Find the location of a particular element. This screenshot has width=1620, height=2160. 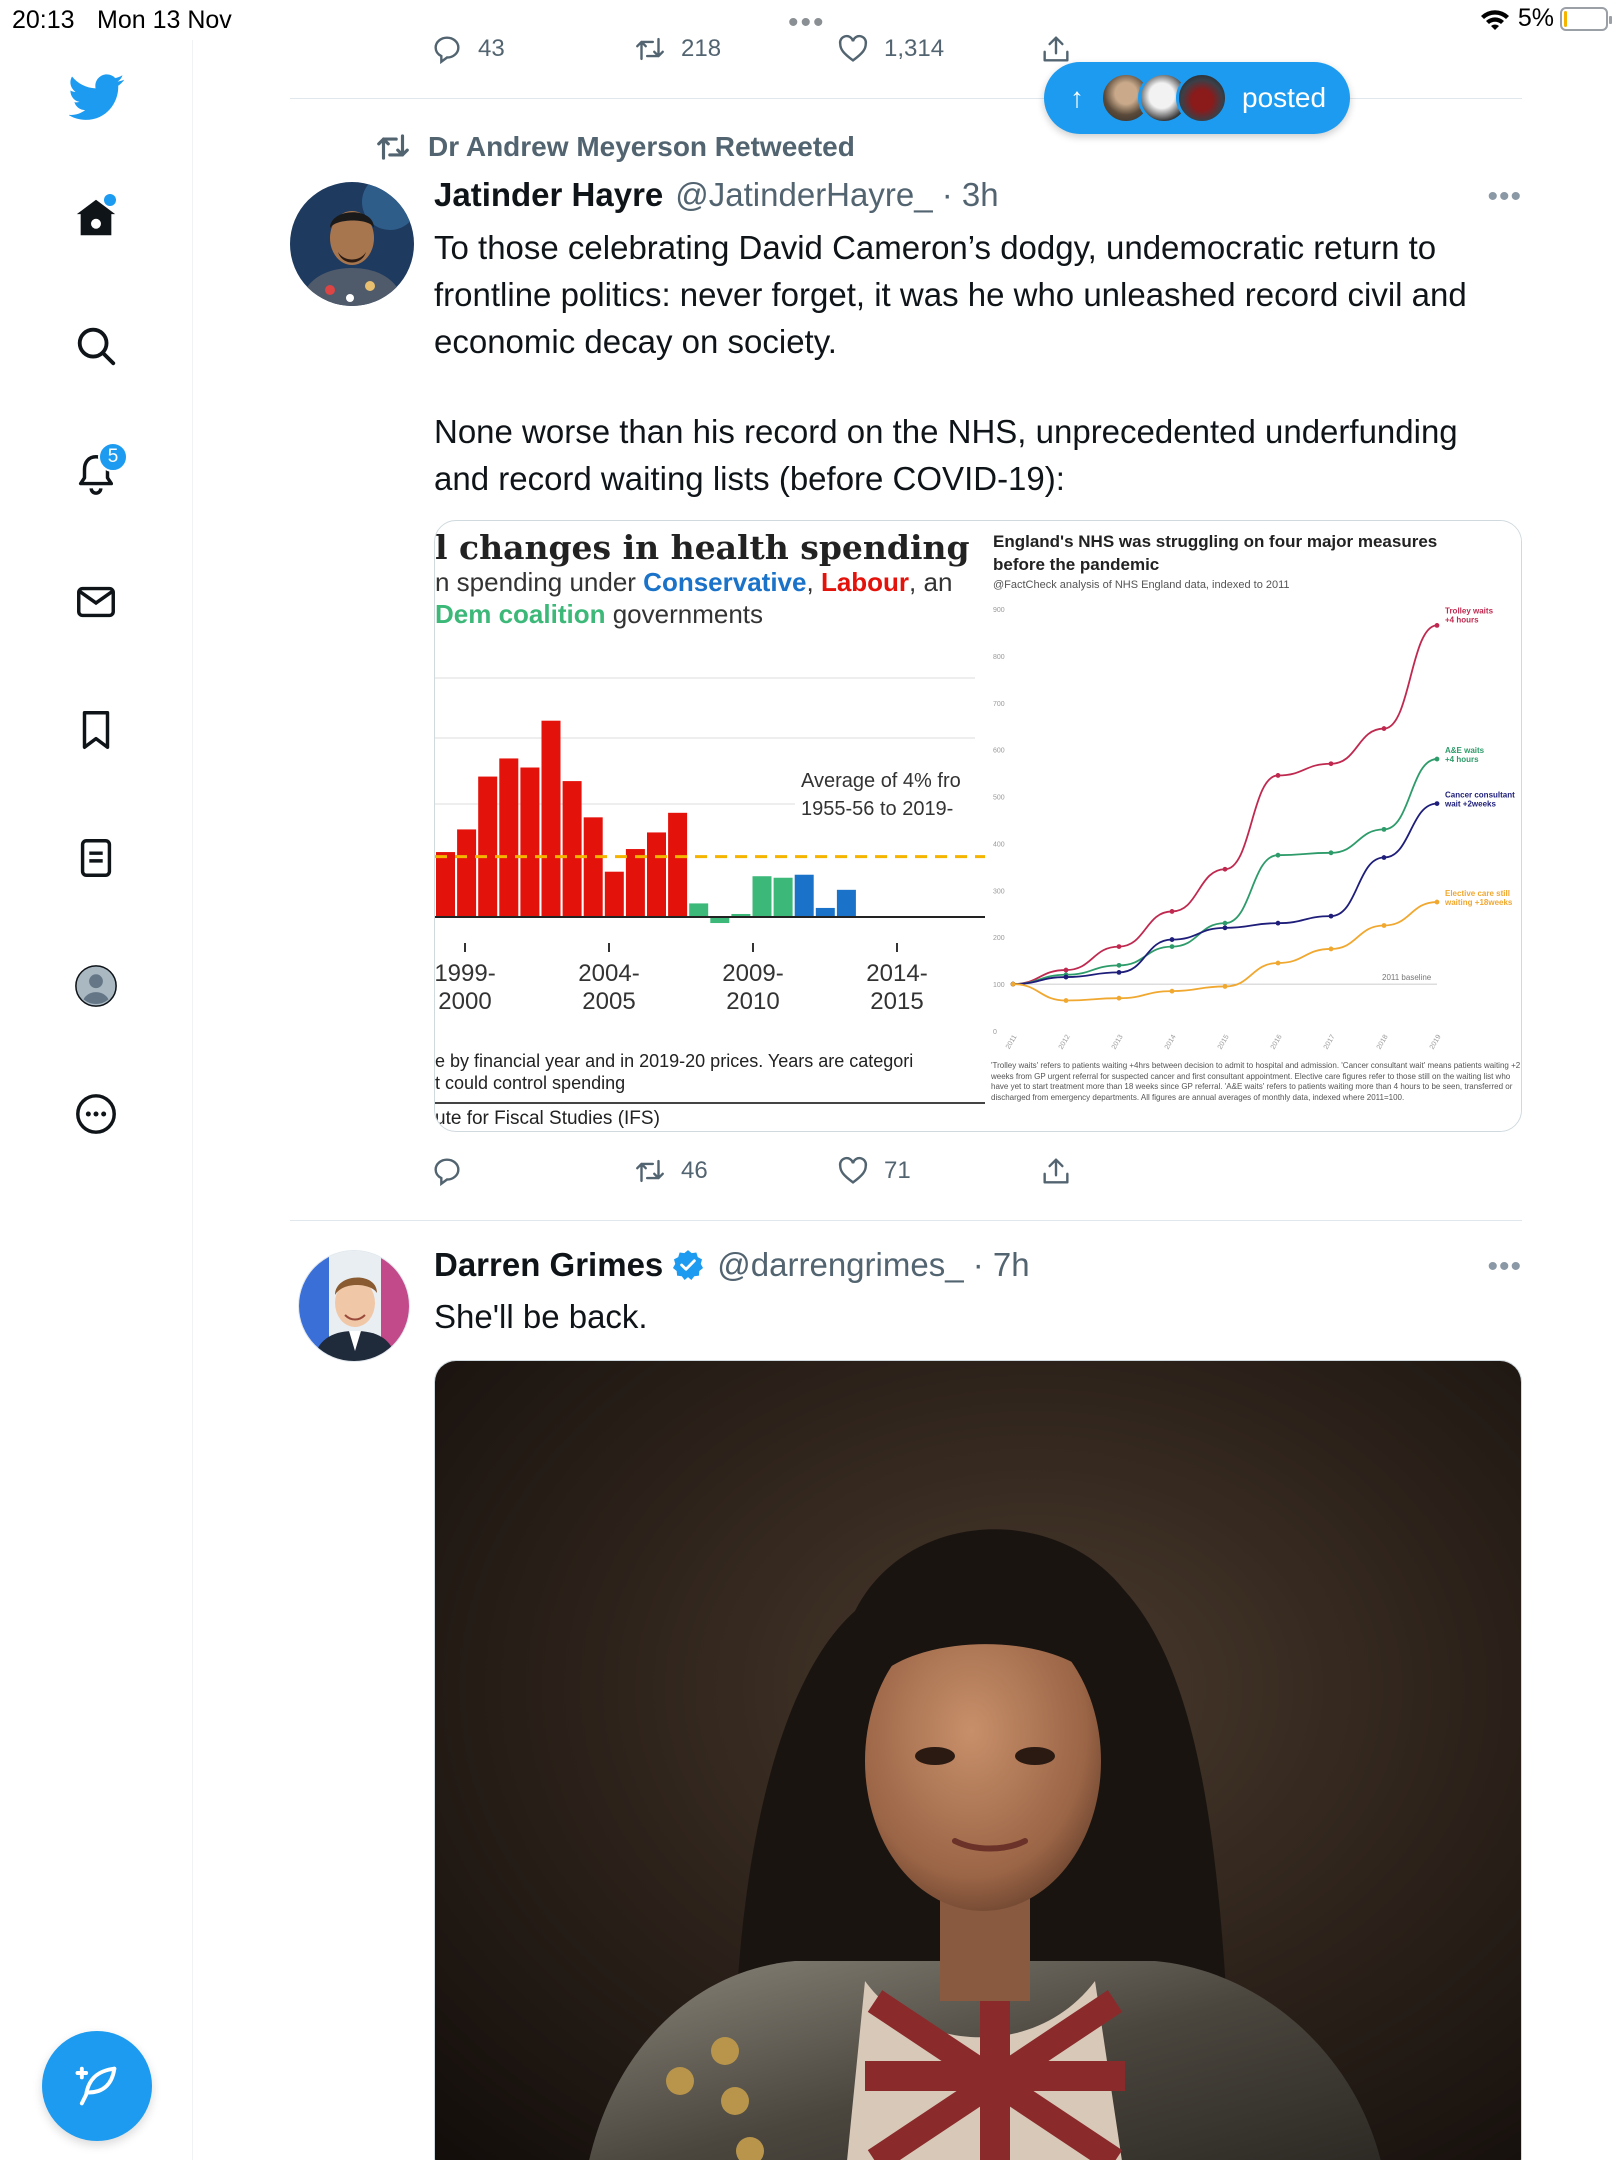

home-unread-dot is located at coordinates (110, 200).